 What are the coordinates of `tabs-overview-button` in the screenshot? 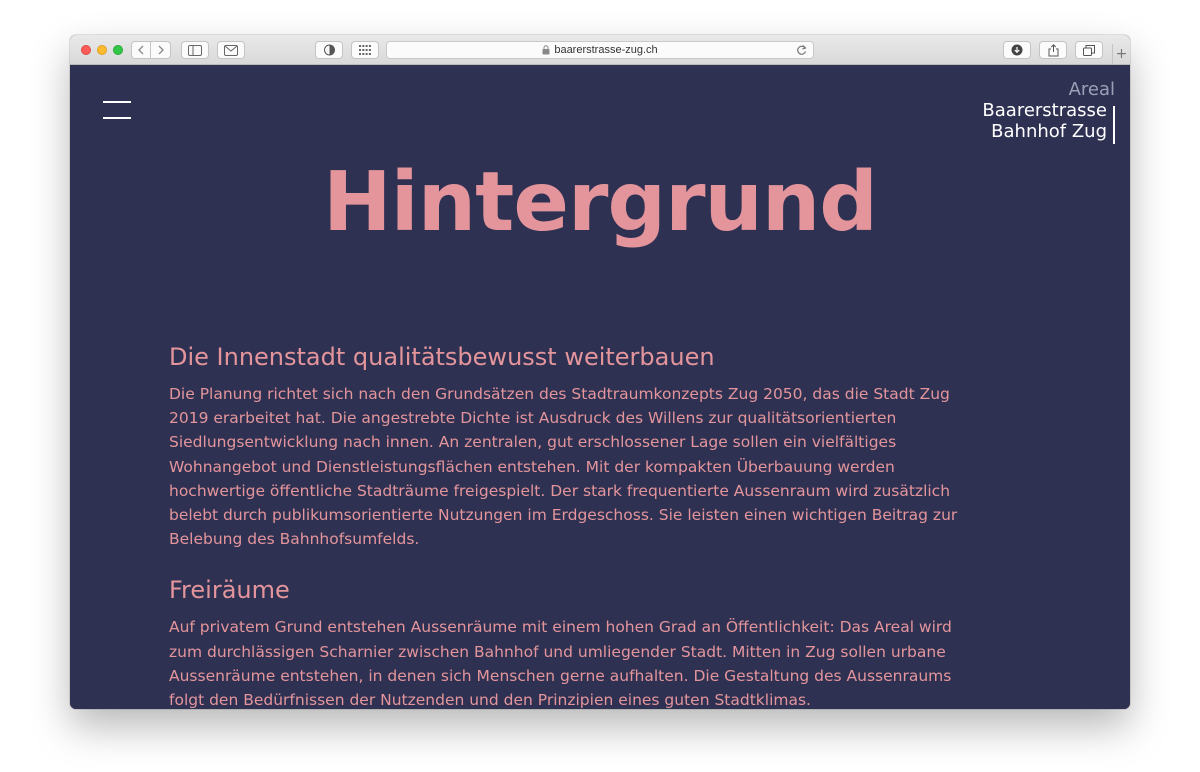 It's located at (1089, 50).